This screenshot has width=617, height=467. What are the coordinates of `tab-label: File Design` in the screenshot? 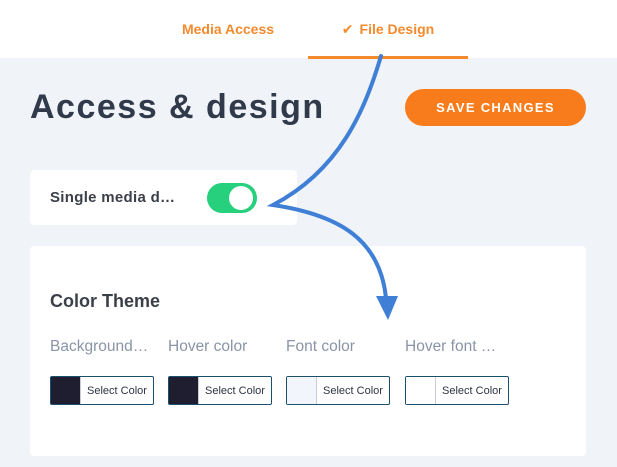 It's located at (397, 29).